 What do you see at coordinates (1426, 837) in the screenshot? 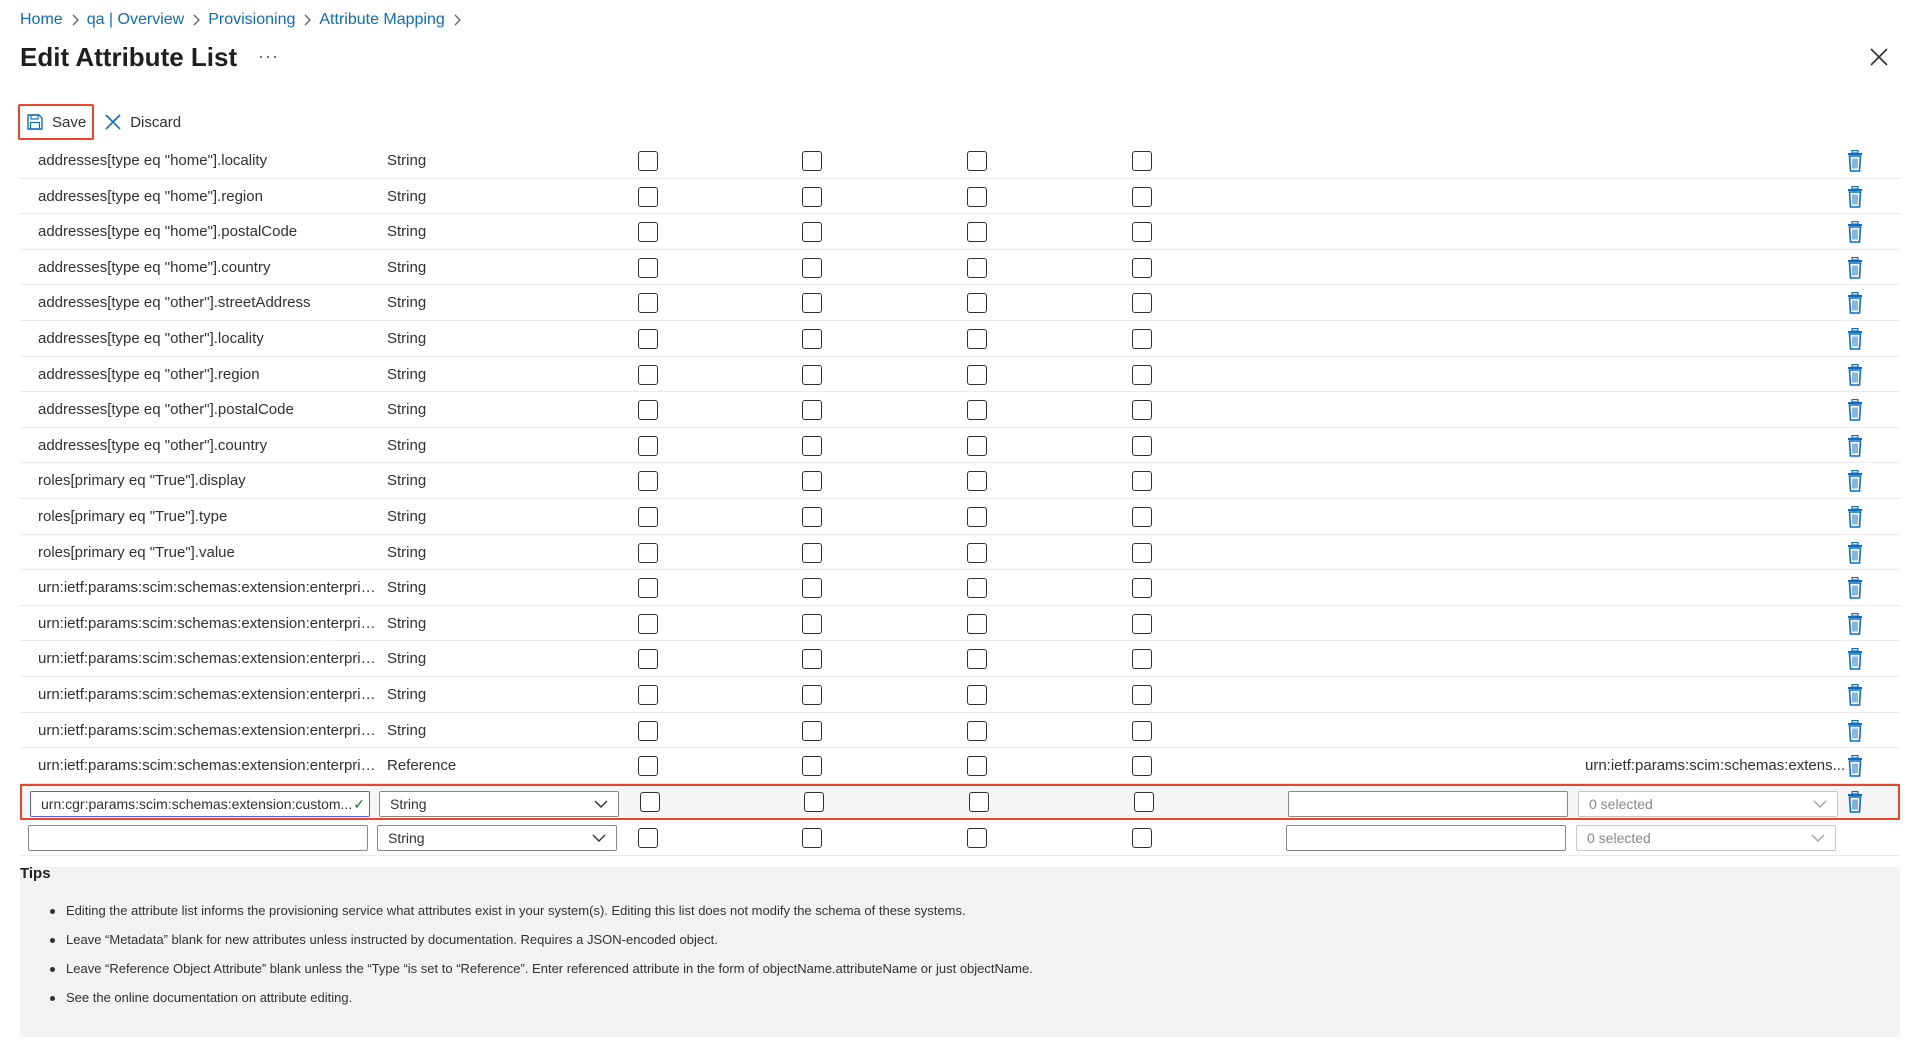
I see `new-metadata-input` at bounding box center [1426, 837].